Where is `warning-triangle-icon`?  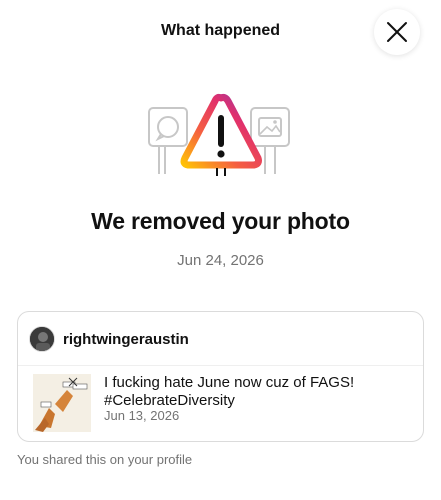 warning-triangle-icon is located at coordinates (221, 134).